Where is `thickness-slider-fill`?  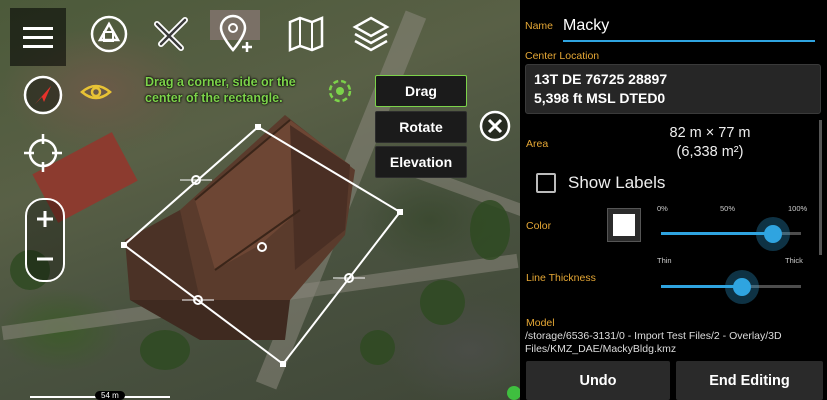
thickness-slider-fill is located at coordinates (702, 286).